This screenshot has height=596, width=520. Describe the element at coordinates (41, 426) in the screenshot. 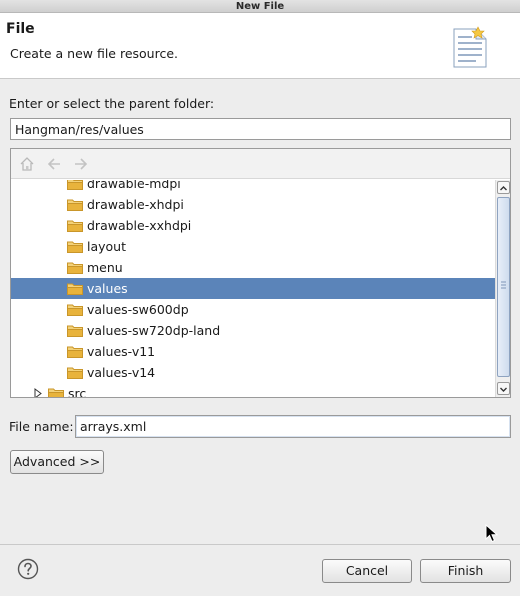

I see `file-name-label: File name:` at that location.